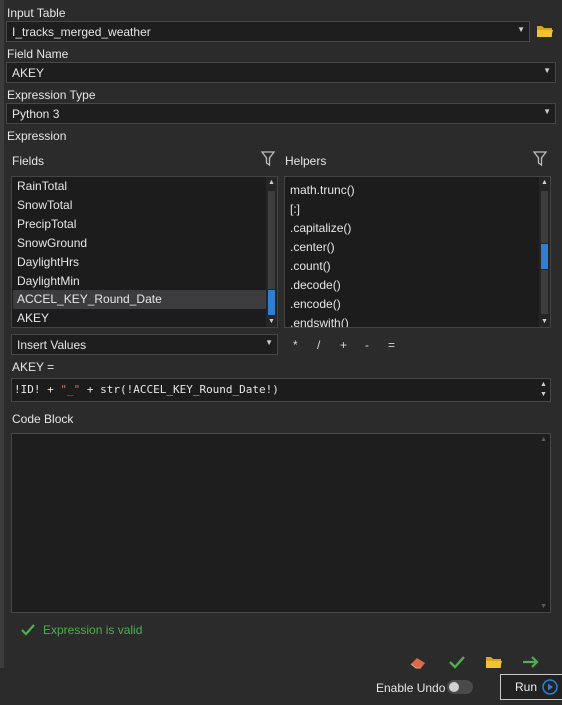 The image size is (562, 705). What do you see at coordinates (306, 161) in the screenshot?
I see `helpers-title: Helpers` at bounding box center [306, 161].